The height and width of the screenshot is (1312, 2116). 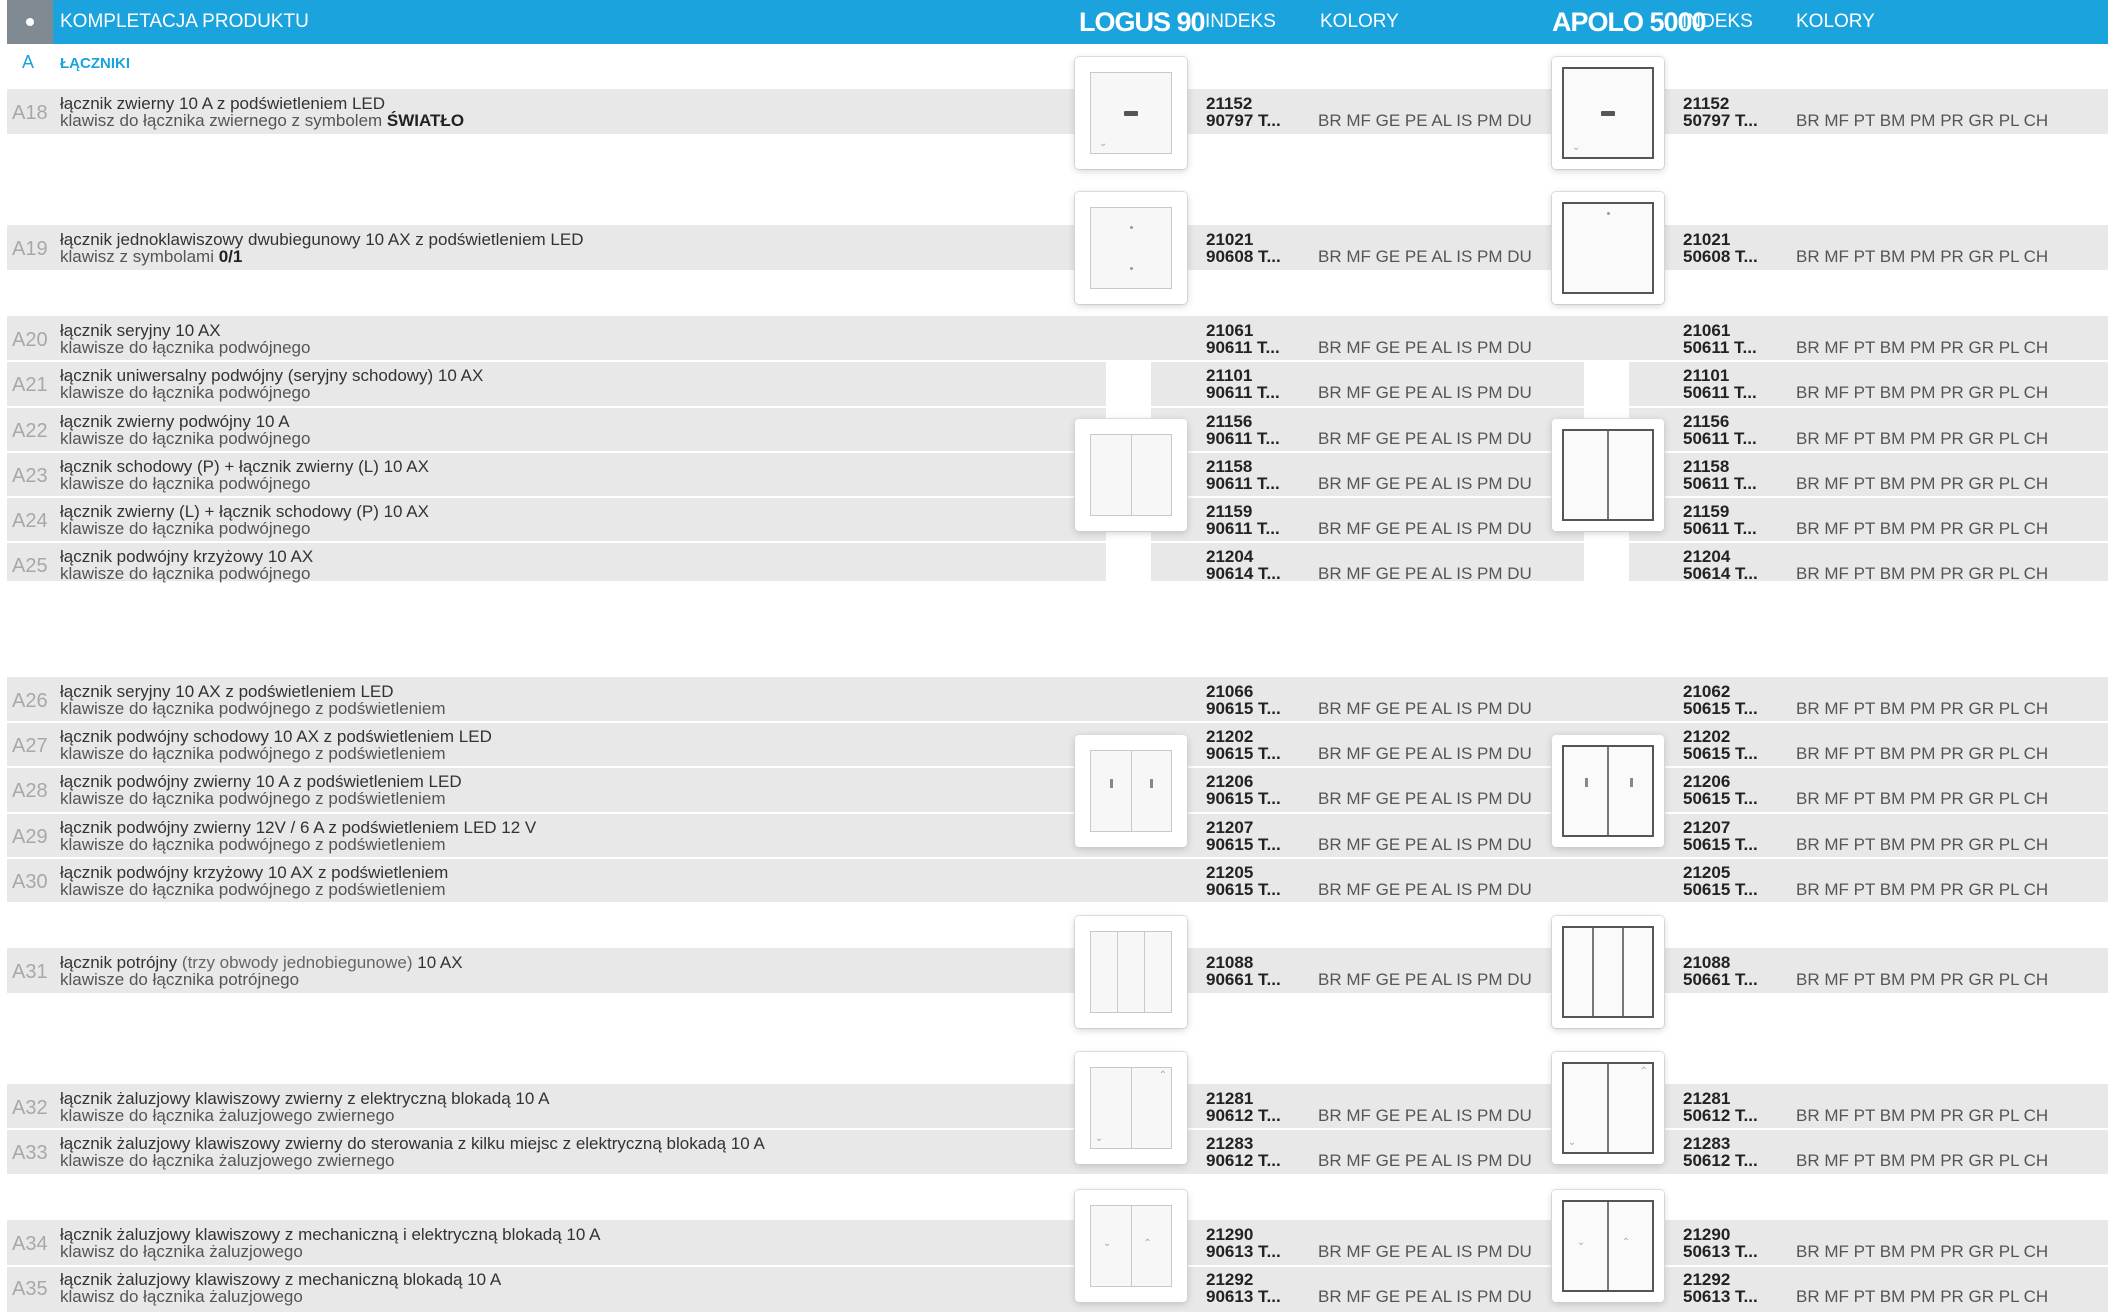 I want to click on apolo-single-switch-image, so click(x=1608, y=248).